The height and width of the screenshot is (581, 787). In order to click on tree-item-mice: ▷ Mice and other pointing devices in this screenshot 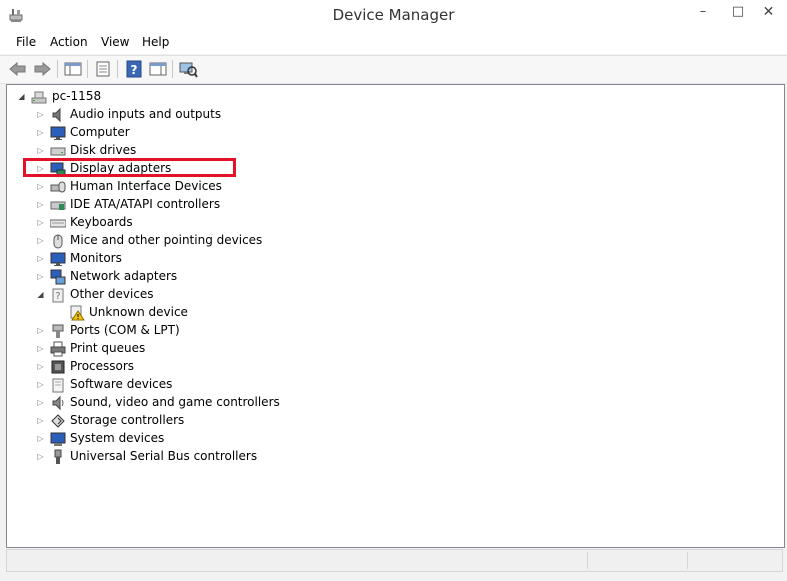, I will do `click(257, 241)`.